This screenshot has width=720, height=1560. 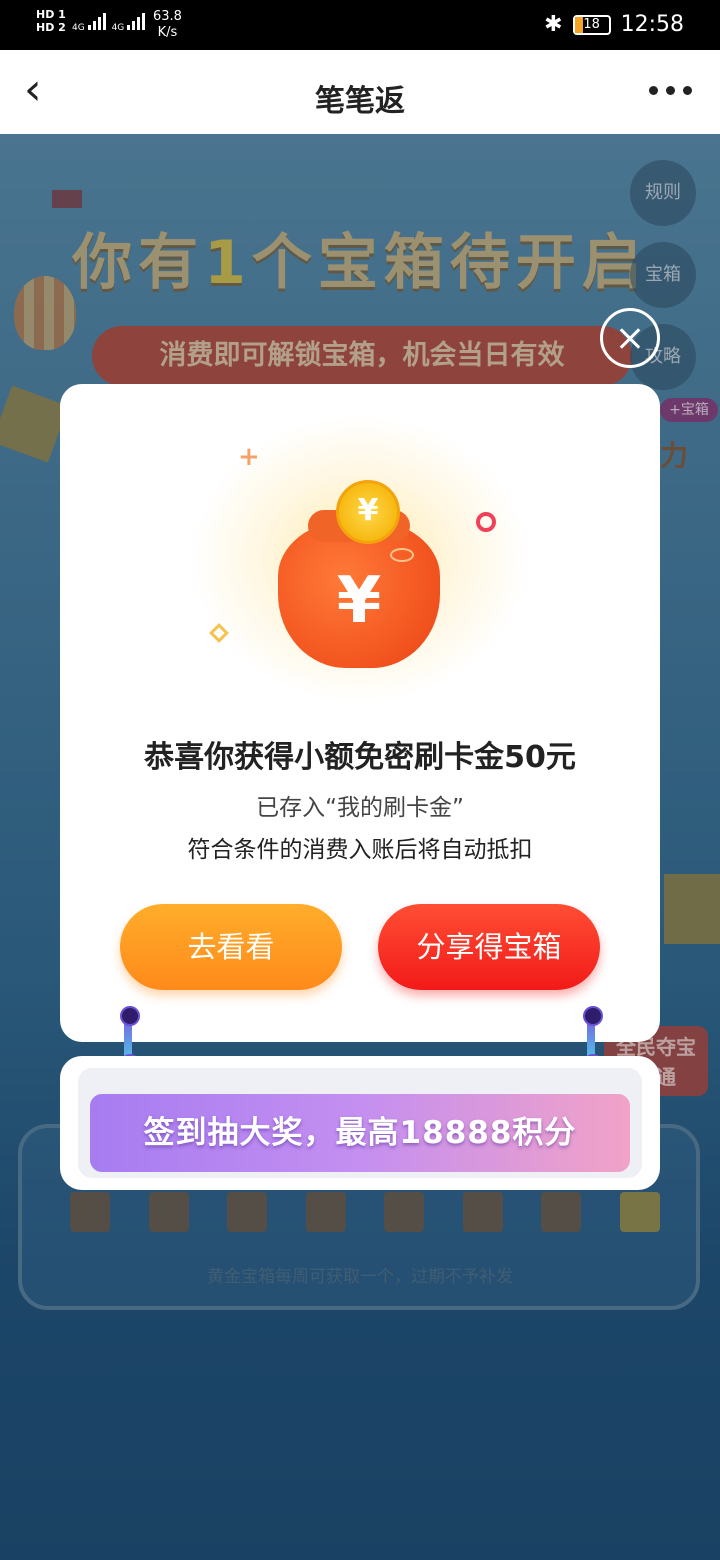 What do you see at coordinates (360, 1133) in the screenshot?
I see `checkin-banner: 签到抽大奖，最高18888积分` at bounding box center [360, 1133].